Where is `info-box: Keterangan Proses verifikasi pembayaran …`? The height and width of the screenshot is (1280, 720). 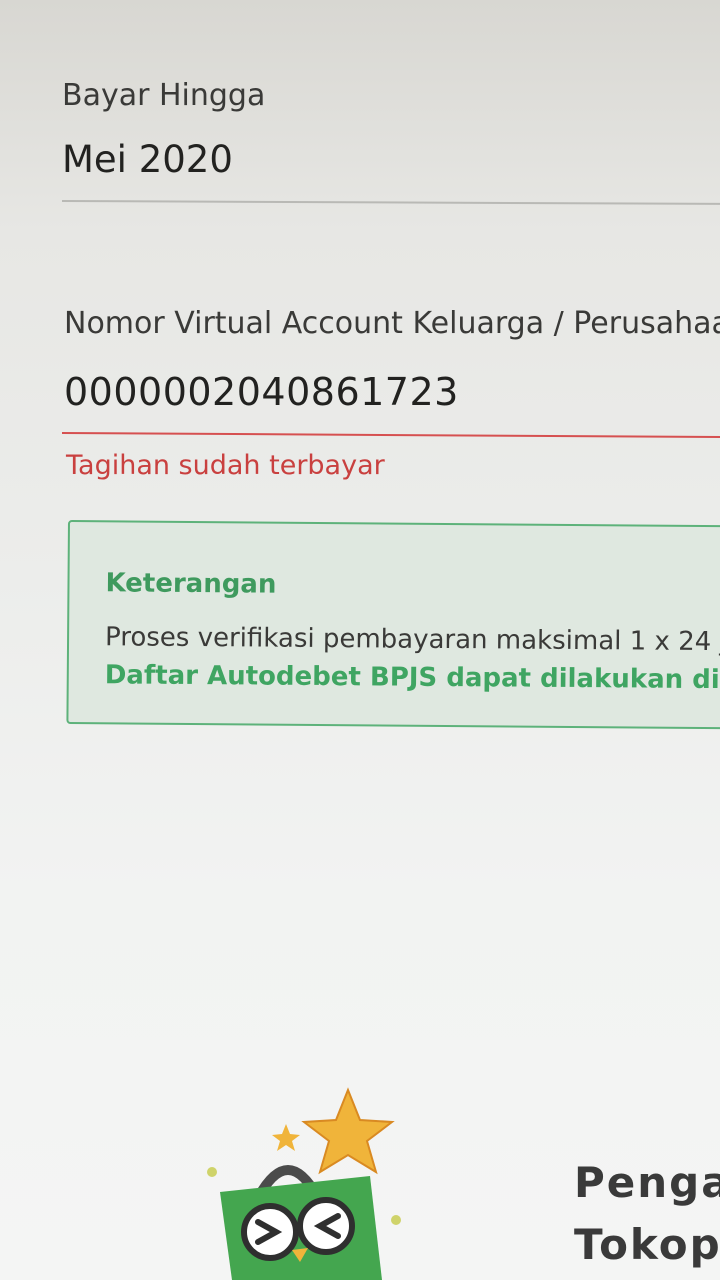 info-box: Keterangan Proses verifikasi pembayaran … is located at coordinates (393, 625).